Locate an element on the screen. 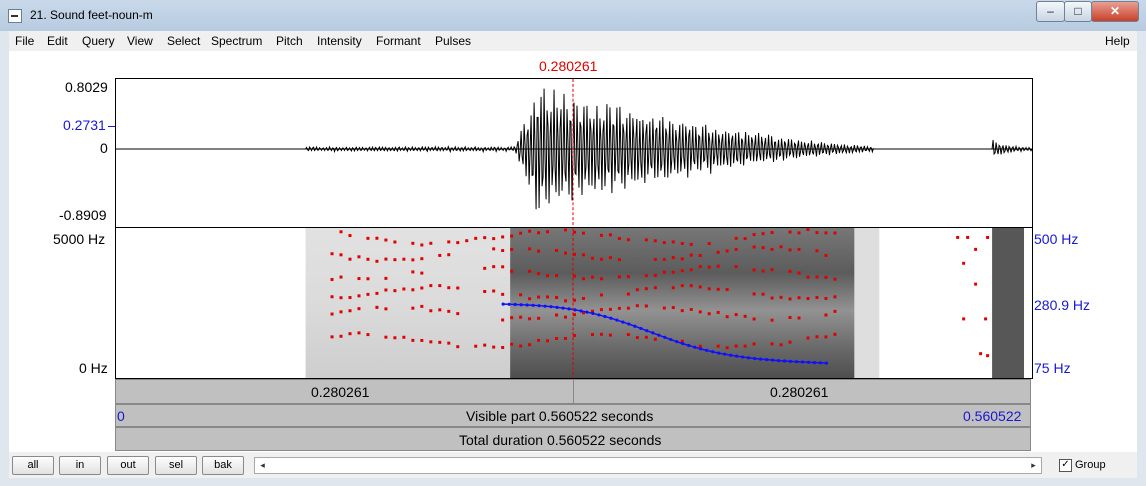 The image size is (1146, 486). menu-view: View is located at coordinates (140, 41).